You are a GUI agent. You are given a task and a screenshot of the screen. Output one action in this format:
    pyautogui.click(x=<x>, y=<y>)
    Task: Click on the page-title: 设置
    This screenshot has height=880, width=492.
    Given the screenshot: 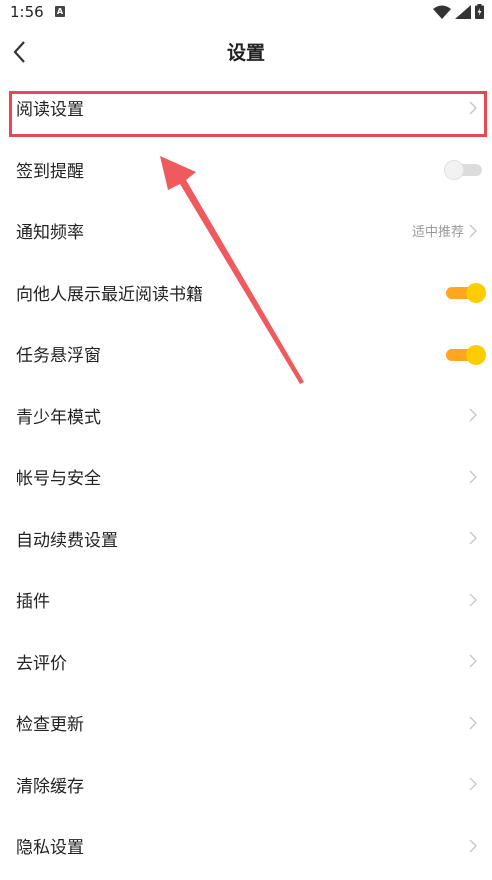 What is the action you would take?
    pyautogui.click(x=245, y=53)
    